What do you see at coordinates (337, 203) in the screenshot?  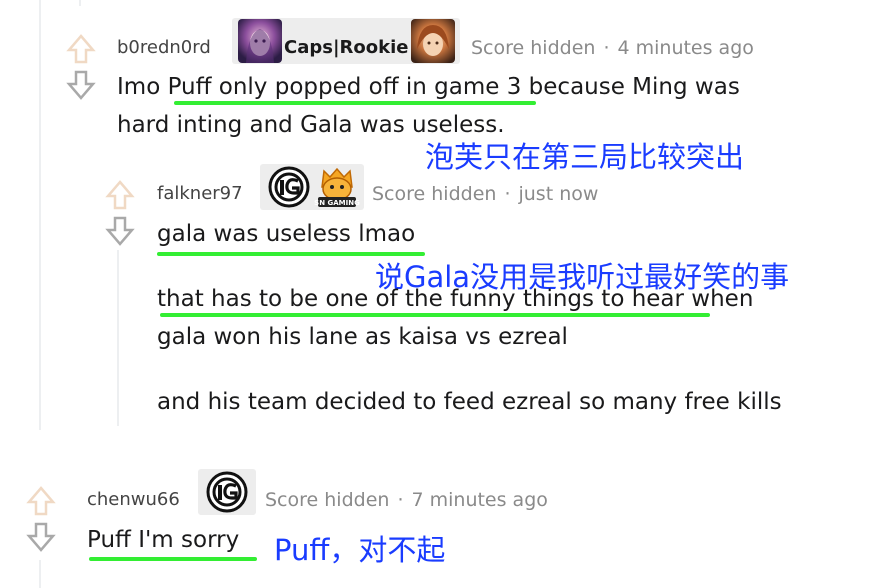 I see `sn-gaming-logo-text: SN GAMING` at bounding box center [337, 203].